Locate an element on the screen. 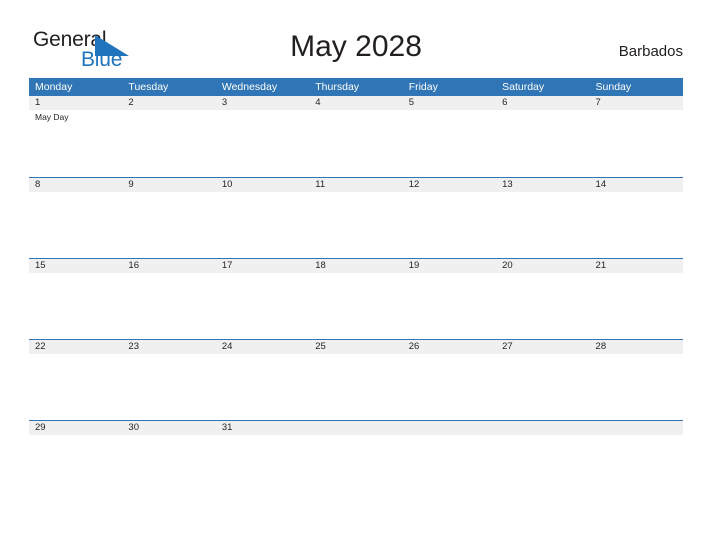 This screenshot has width=712, height=550. calendar-day-cell: 10 is located at coordinates (262, 218).